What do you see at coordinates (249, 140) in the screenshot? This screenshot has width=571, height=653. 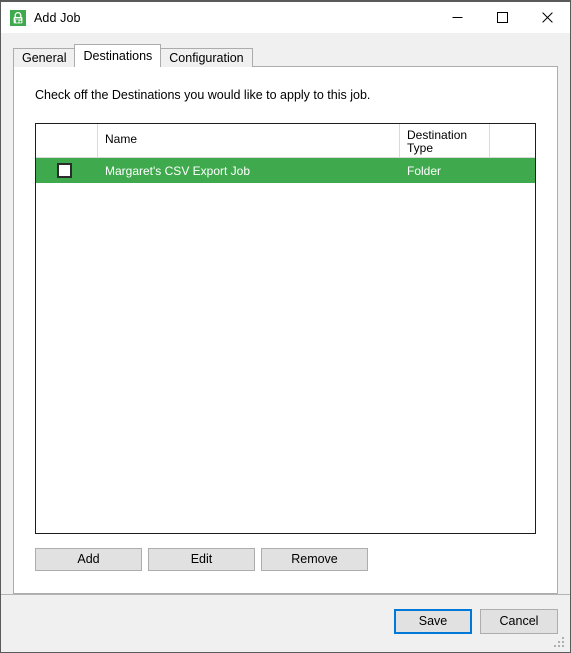 I see `column-header-name: Name` at bounding box center [249, 140].